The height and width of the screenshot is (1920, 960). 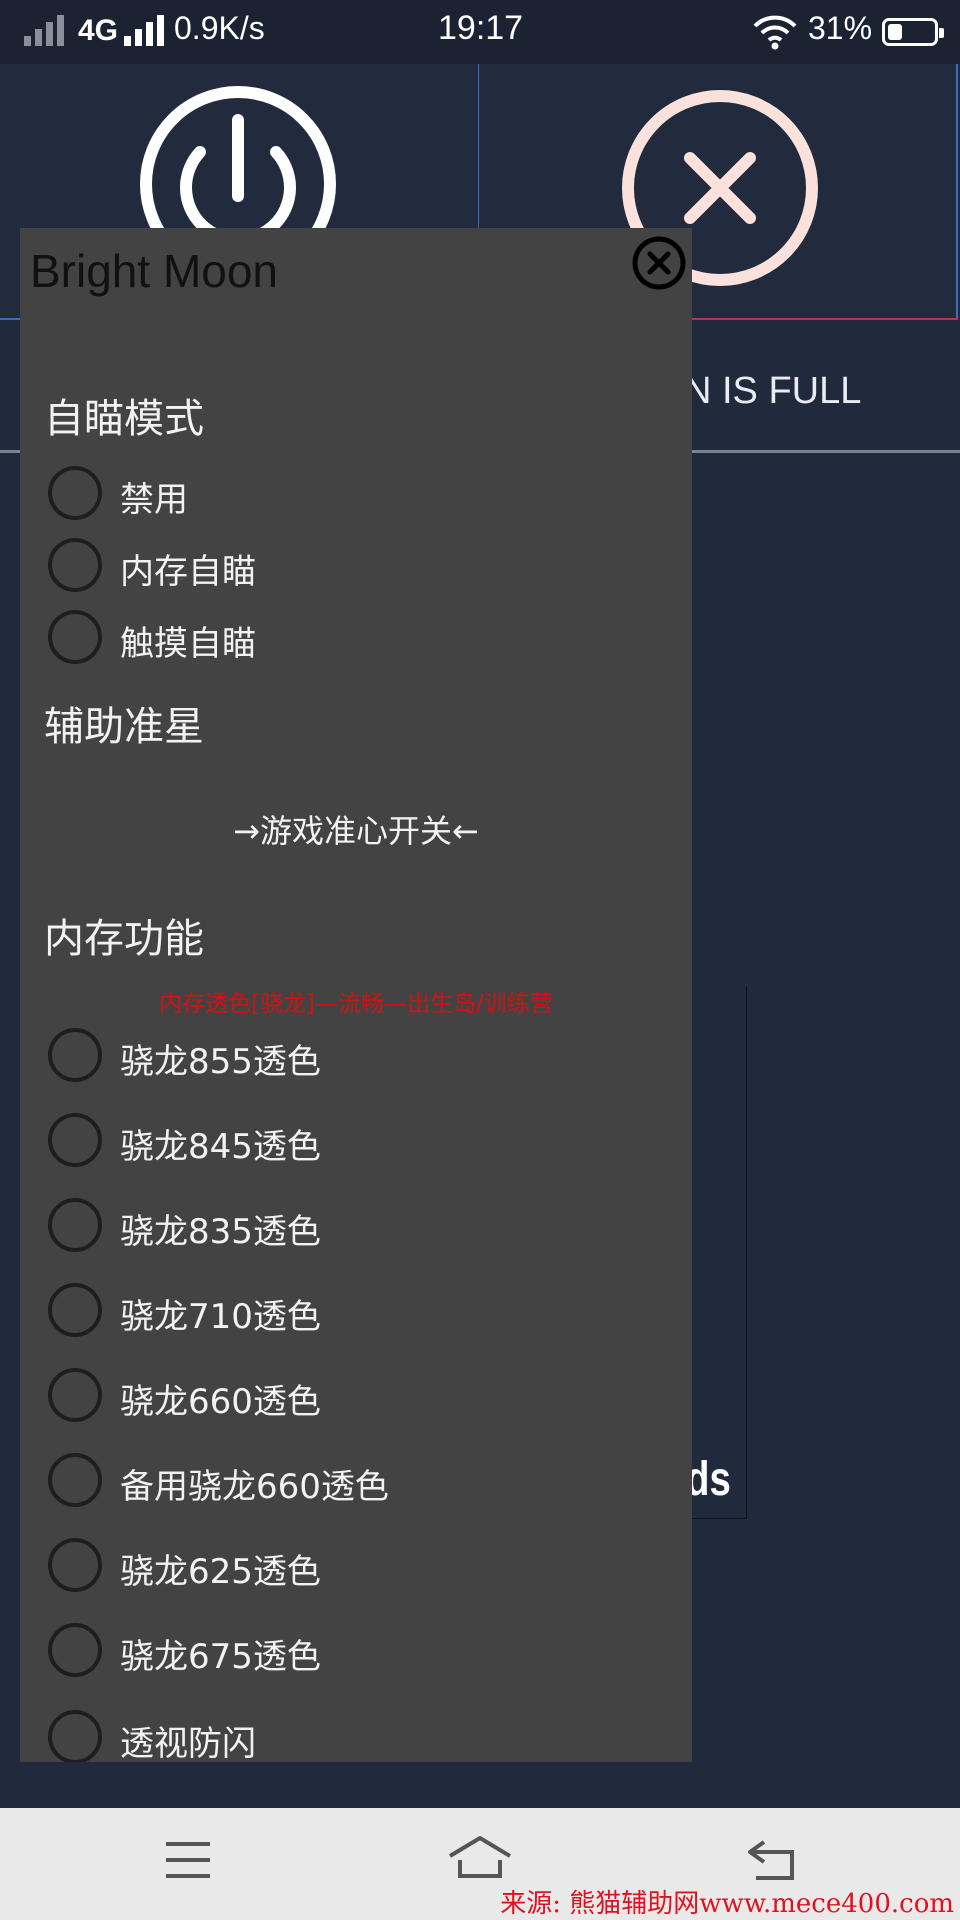 What do you see at coordinates (358, 1311) in the screenshot?
I see `memory-option: 骁龙710透色` at bounding box center [358, 1311].